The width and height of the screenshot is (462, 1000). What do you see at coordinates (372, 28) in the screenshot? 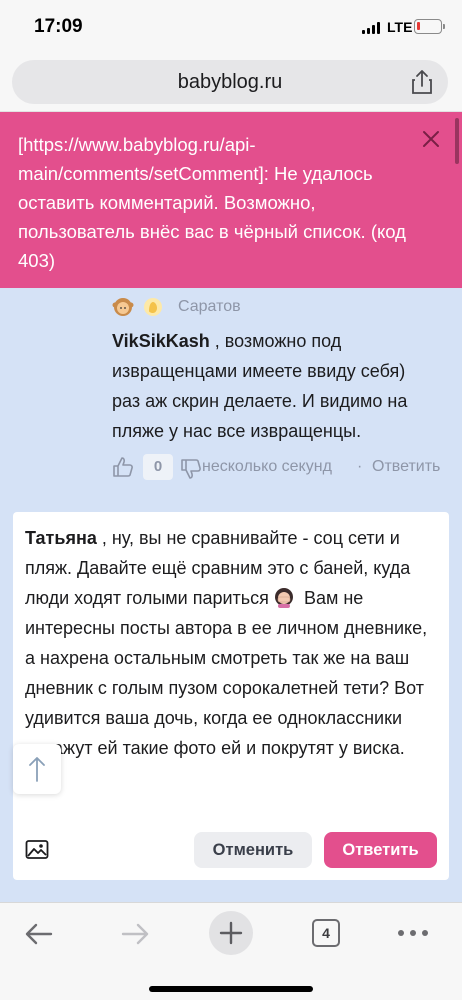
I see `signal-icon` at bounding box center [372, 28].